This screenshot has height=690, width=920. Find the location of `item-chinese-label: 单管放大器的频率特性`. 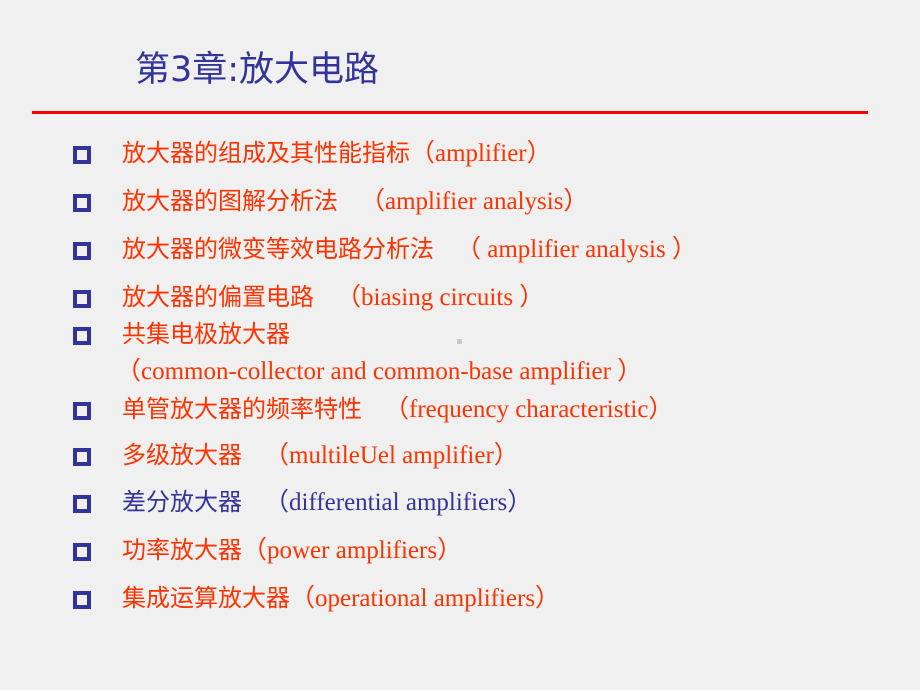

item-chinese-label: 单管放大器的频率特性 is located at coordinates (242, 409).